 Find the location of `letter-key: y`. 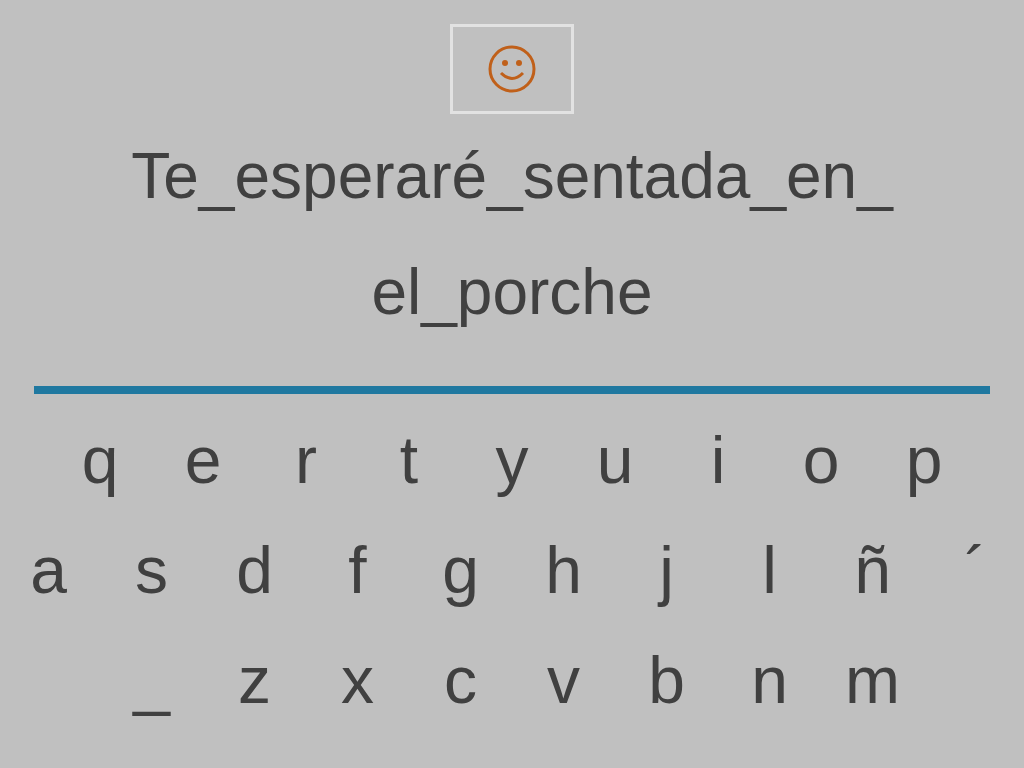

letter-key: y is located at coordinates (512, 460).